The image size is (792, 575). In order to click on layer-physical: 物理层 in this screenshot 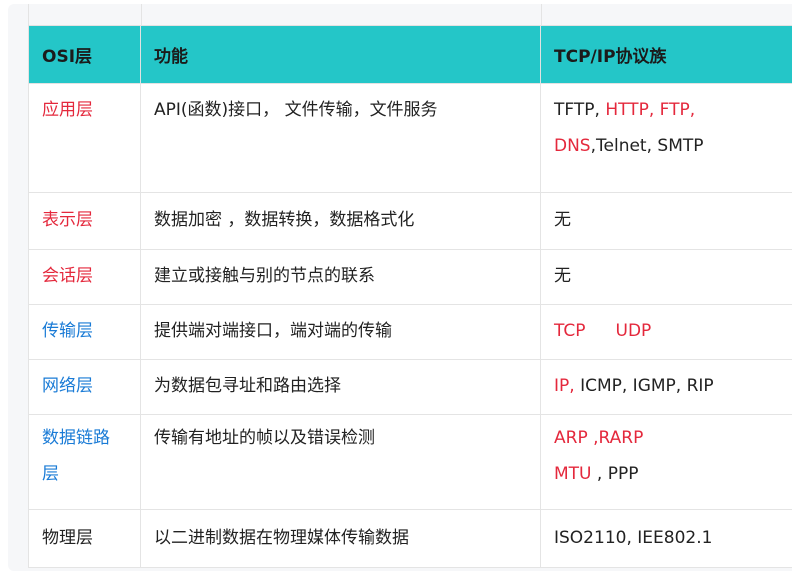, I will do `click(67, 538)`.